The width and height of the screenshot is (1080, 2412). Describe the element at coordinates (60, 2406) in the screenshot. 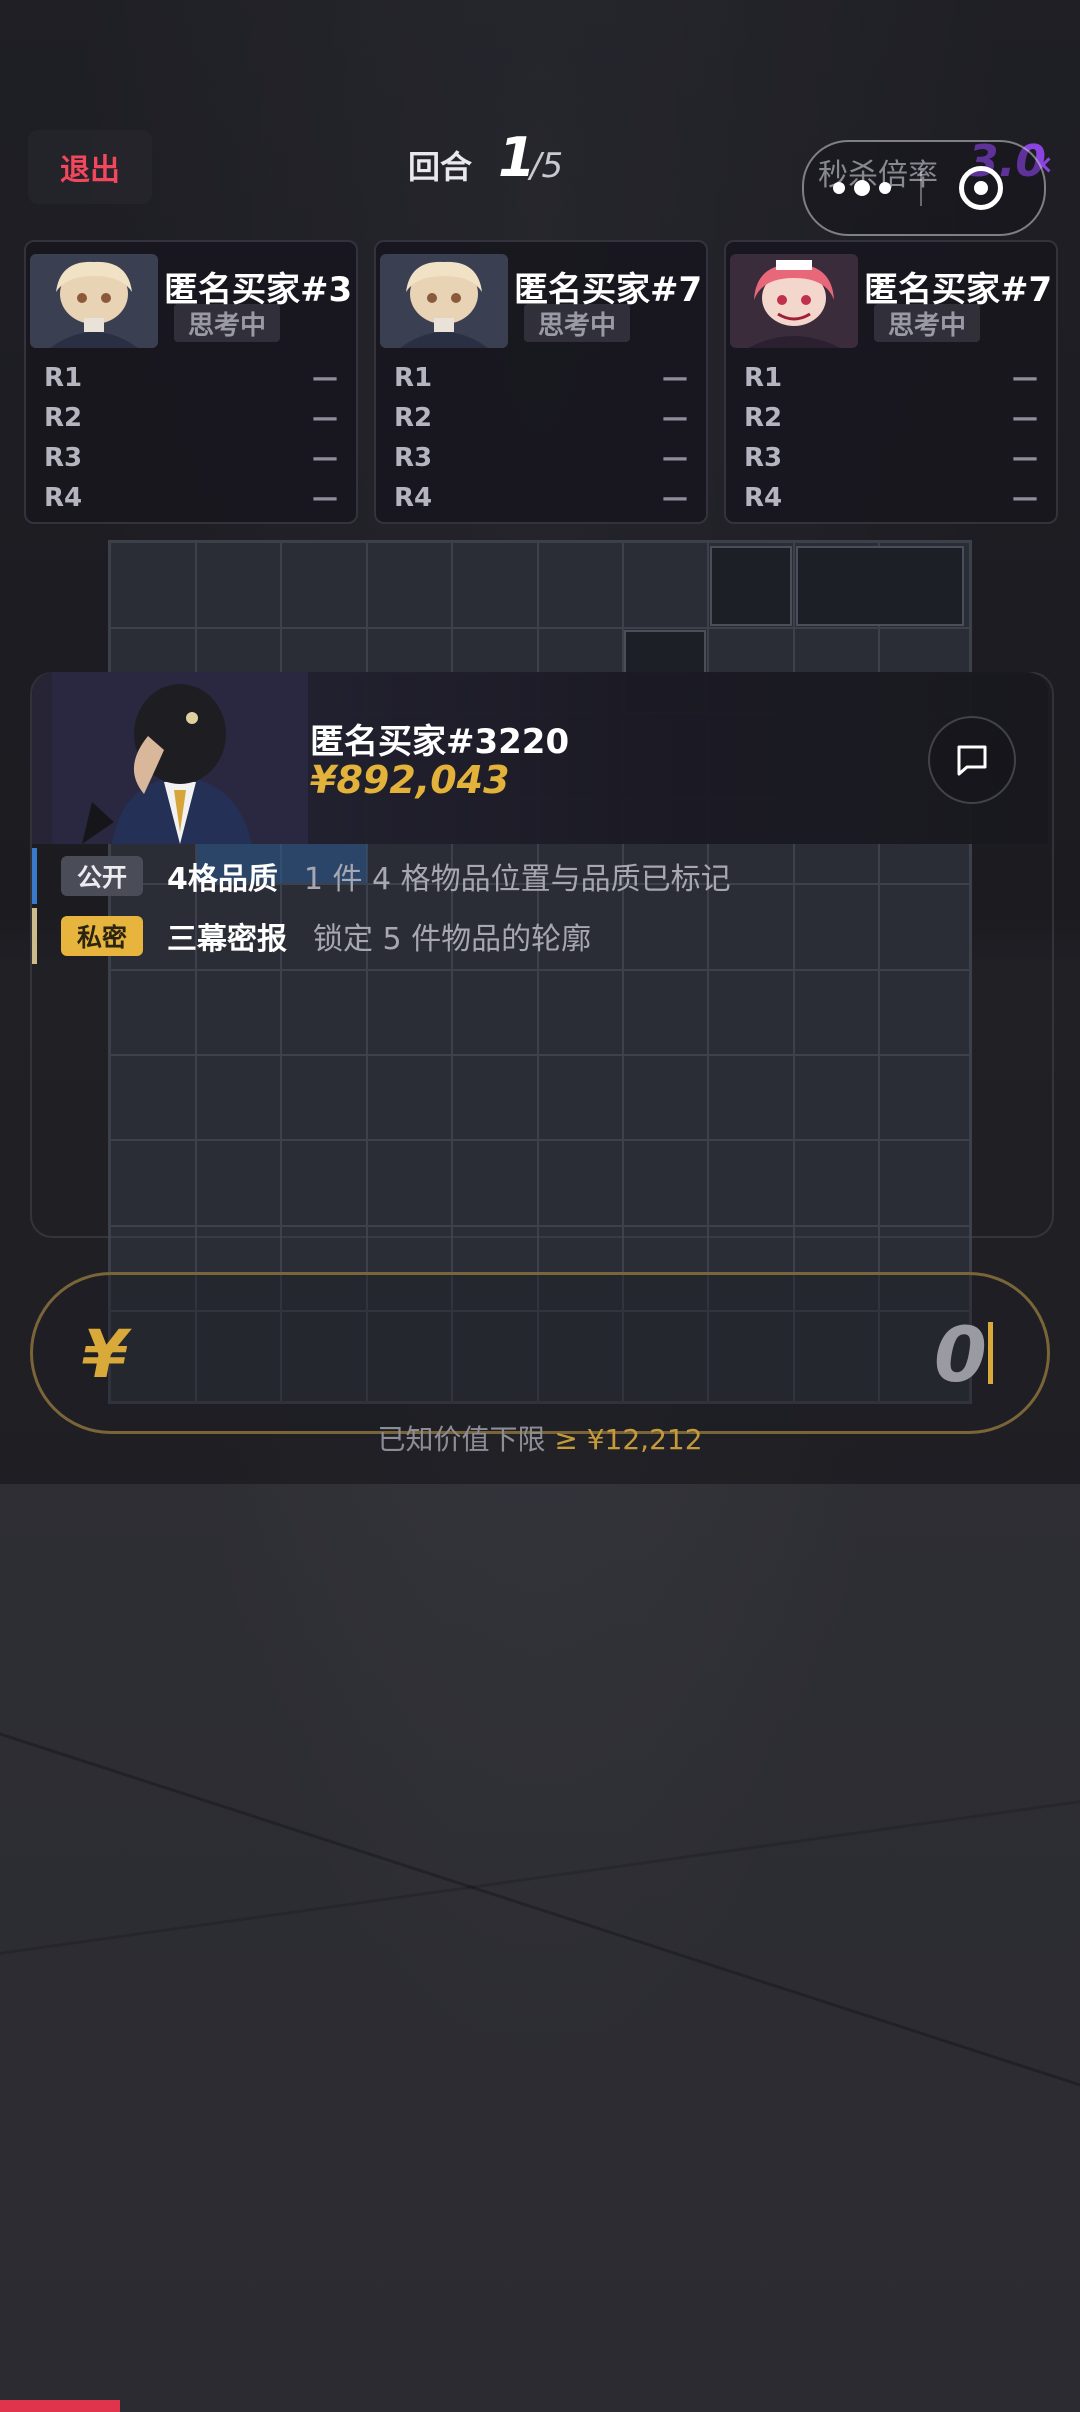

I see `bottom-accent-bar` at that location.